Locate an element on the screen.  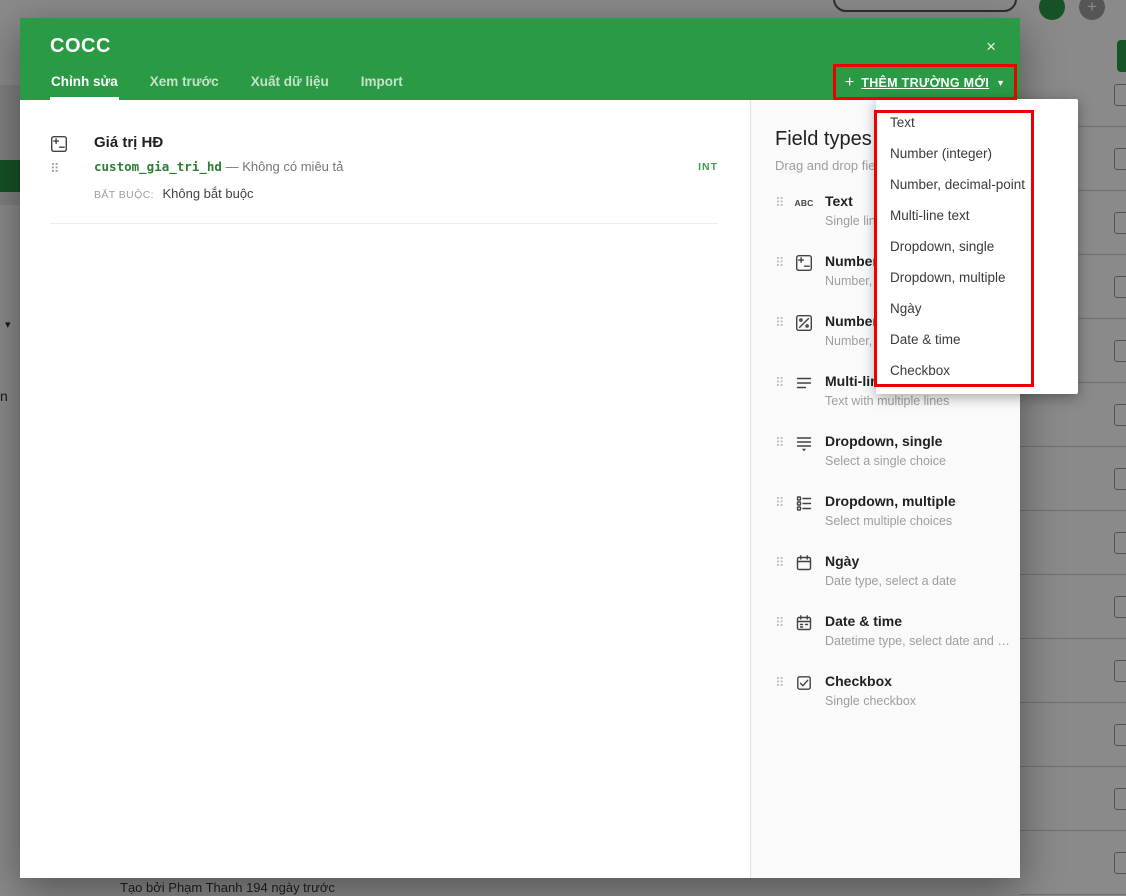
field-row-left: ⠿ is located at coordinates (72, 168).